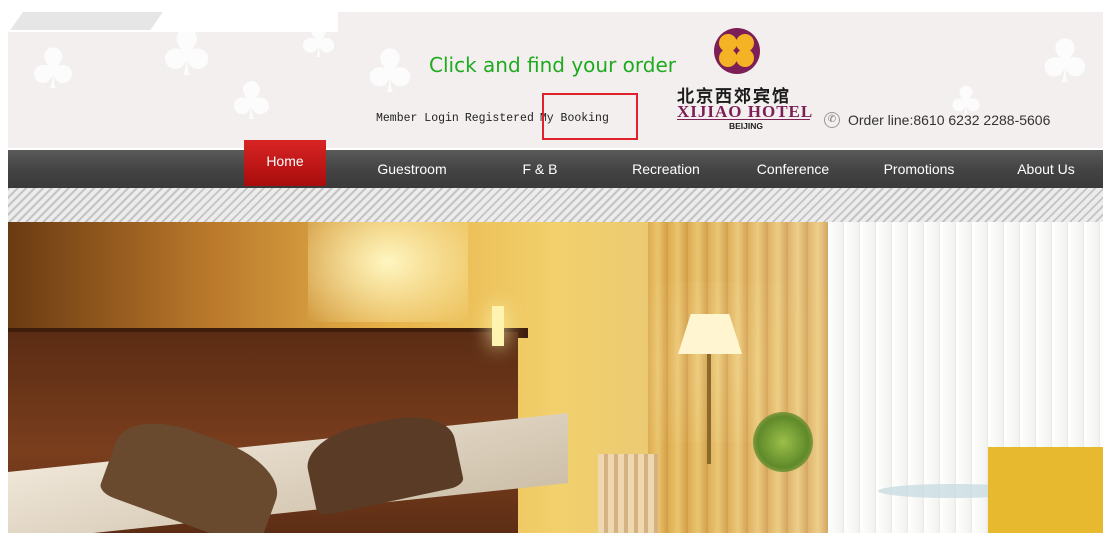  I want to click on logo-divider, so click(743, 119).